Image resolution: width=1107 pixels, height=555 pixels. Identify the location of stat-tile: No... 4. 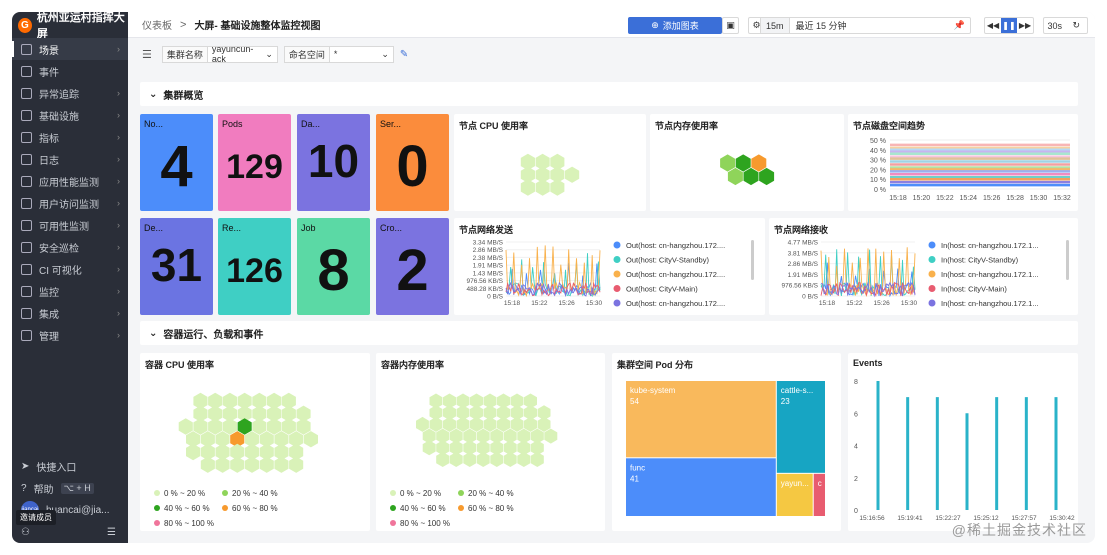
(176, 162).